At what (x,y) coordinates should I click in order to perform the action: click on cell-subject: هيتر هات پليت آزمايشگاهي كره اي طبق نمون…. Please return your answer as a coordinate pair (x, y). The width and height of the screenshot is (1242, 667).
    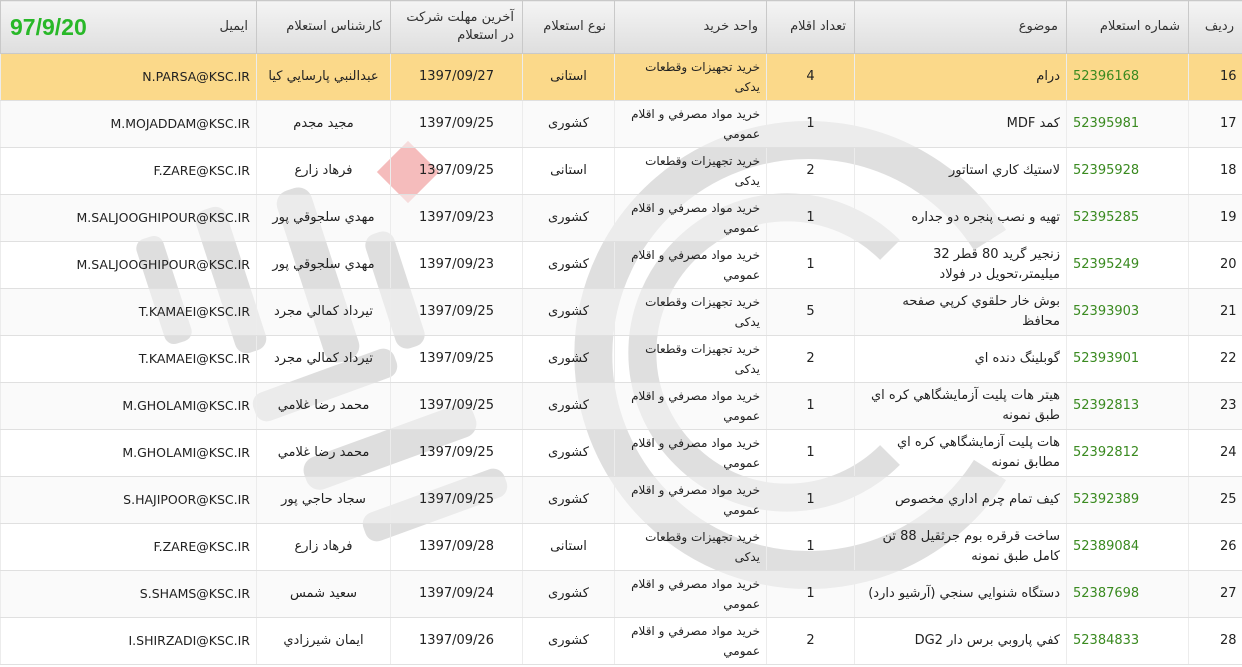
    Looking at the image, I should click on (960, 406).